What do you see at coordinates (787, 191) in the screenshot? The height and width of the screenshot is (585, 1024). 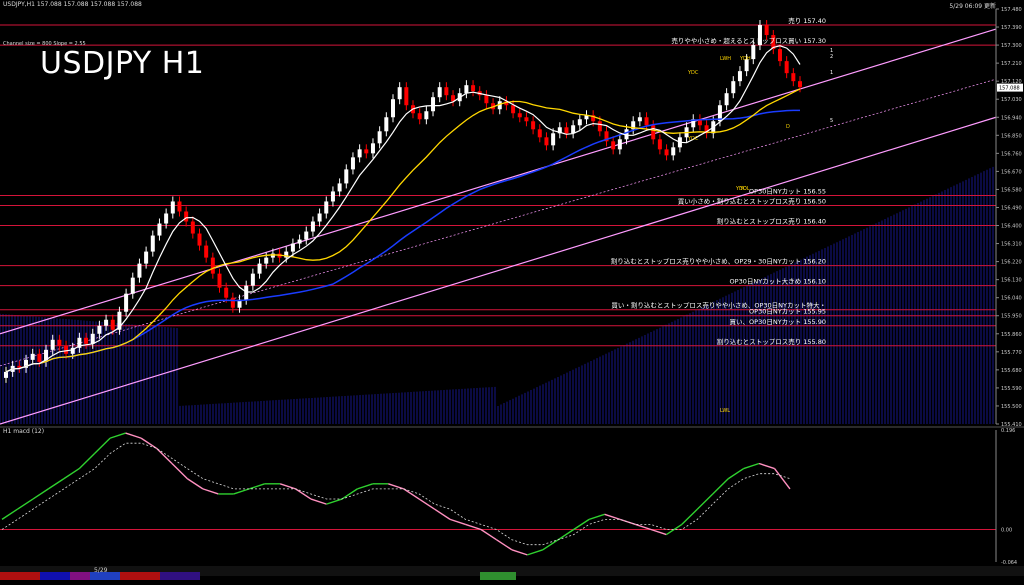 I see `level-label: OP30日NYカット 156.55` at bounding box center [787, 191].